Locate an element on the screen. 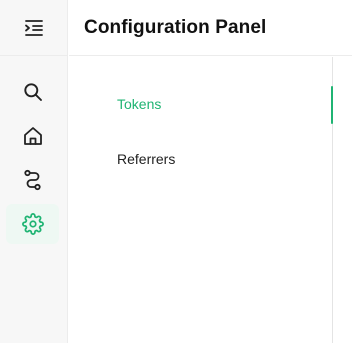 The height and width of the screenshot is (343, 352). page-header: Configuration Panel is located at coordinates (210, 28).